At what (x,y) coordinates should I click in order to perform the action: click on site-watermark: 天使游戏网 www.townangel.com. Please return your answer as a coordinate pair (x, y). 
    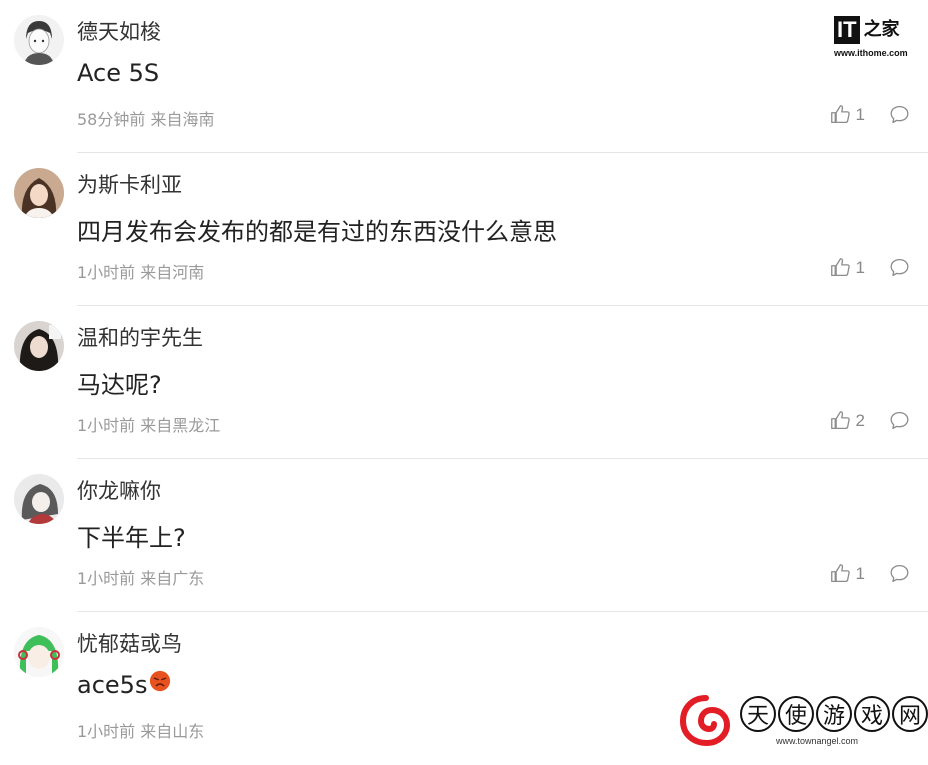
    Looking at the image, I should click on (804, 723).